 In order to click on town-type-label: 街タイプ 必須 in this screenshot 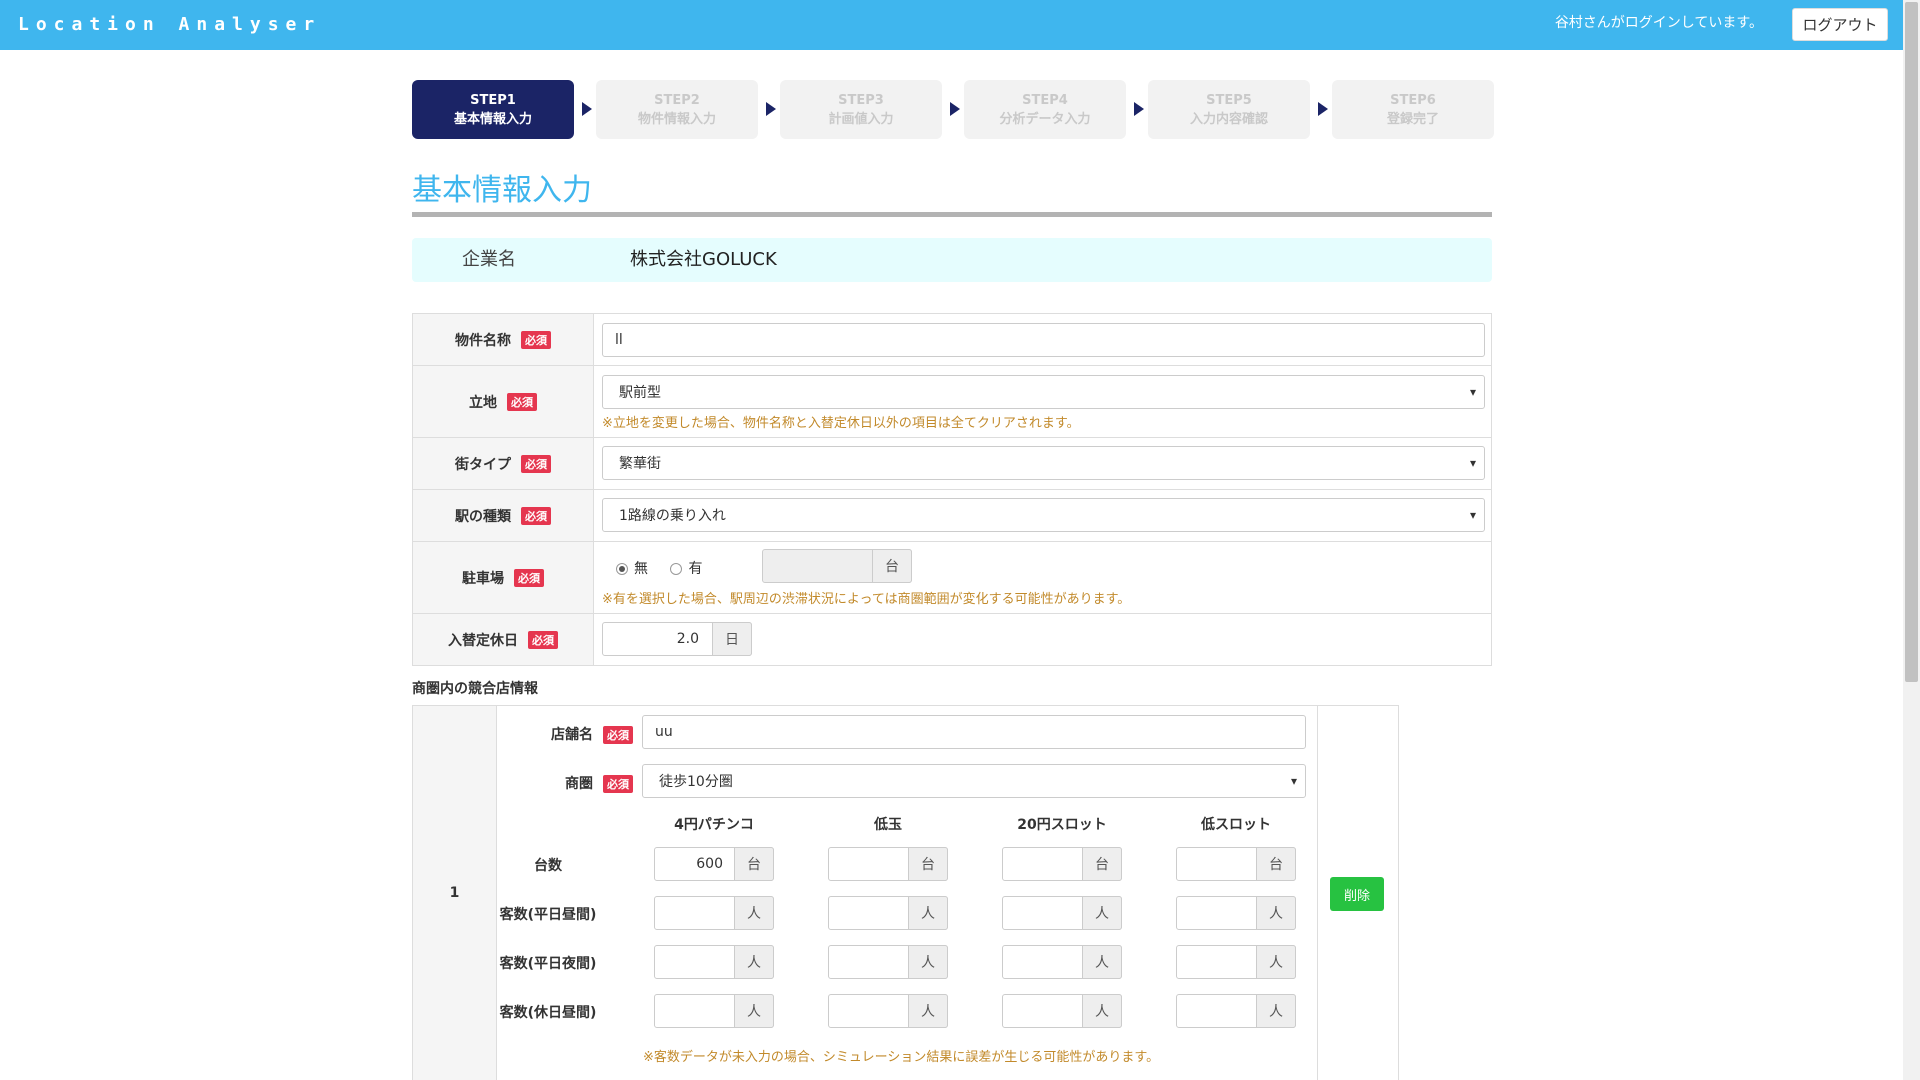, I will do `click(503, 463)`.